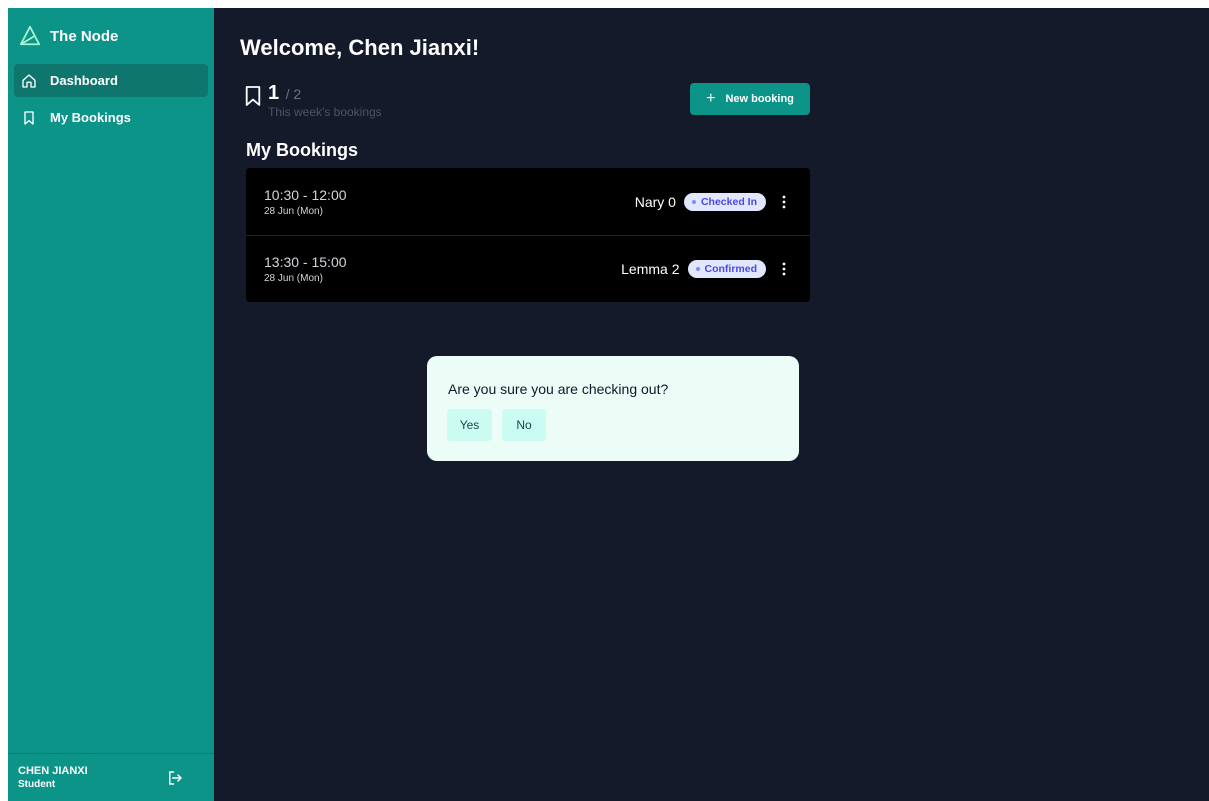 The height and width of the screenshot is (801, 1209). What do you see at coordinates (53, 771) in the screenshot?
I see `user-name: CHEN JIANXI` at bounding box center [53, 771].